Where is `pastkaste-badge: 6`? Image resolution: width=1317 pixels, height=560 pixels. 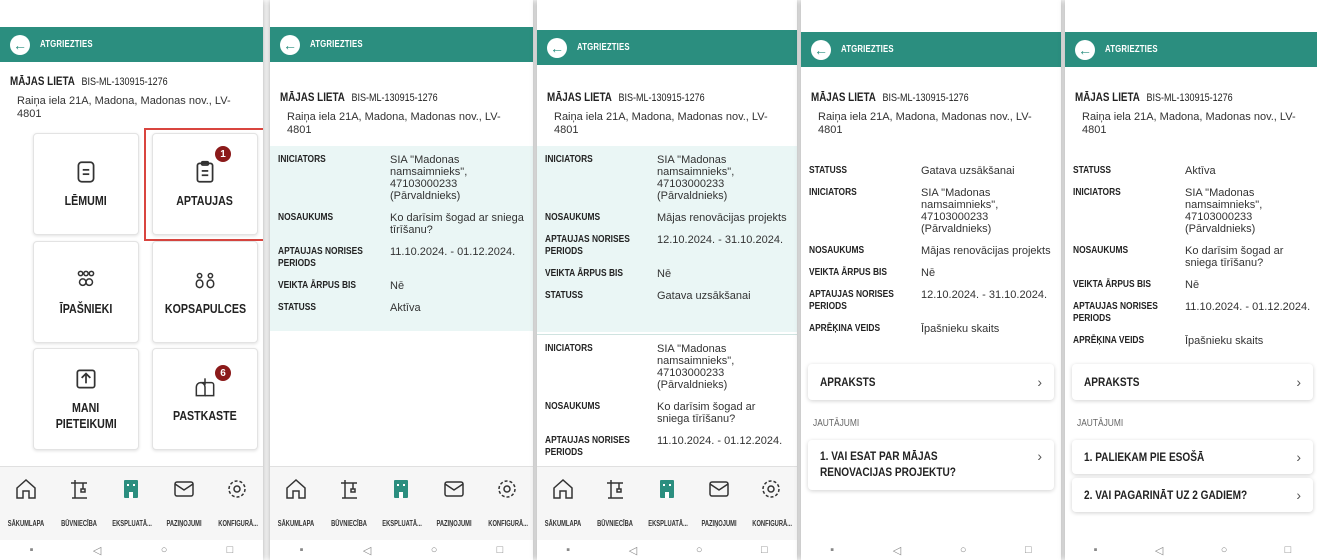 pastkaste-badge: 6 is located at coordinates (223, 373).